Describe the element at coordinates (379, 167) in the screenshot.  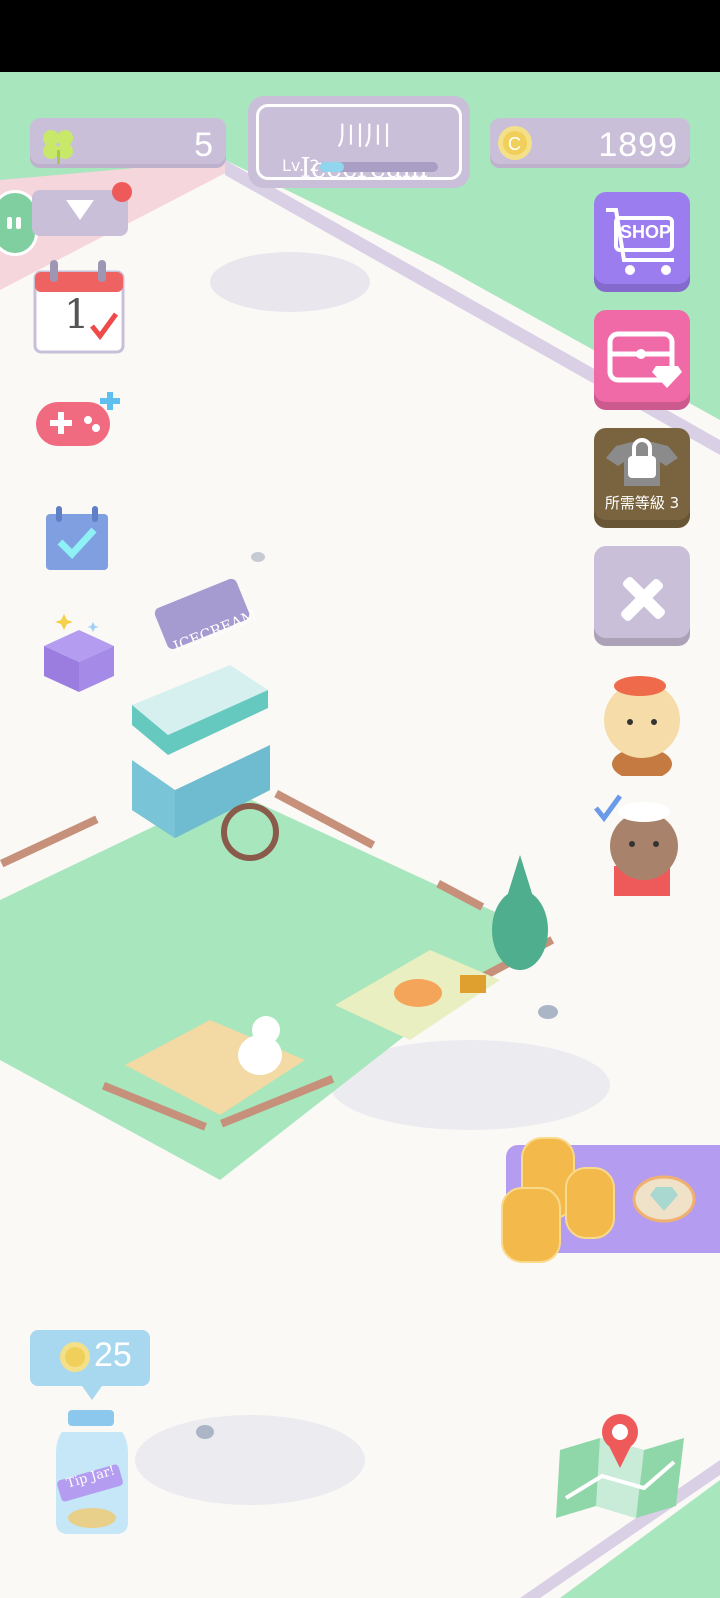
I see `level-progress-bar` at that location.